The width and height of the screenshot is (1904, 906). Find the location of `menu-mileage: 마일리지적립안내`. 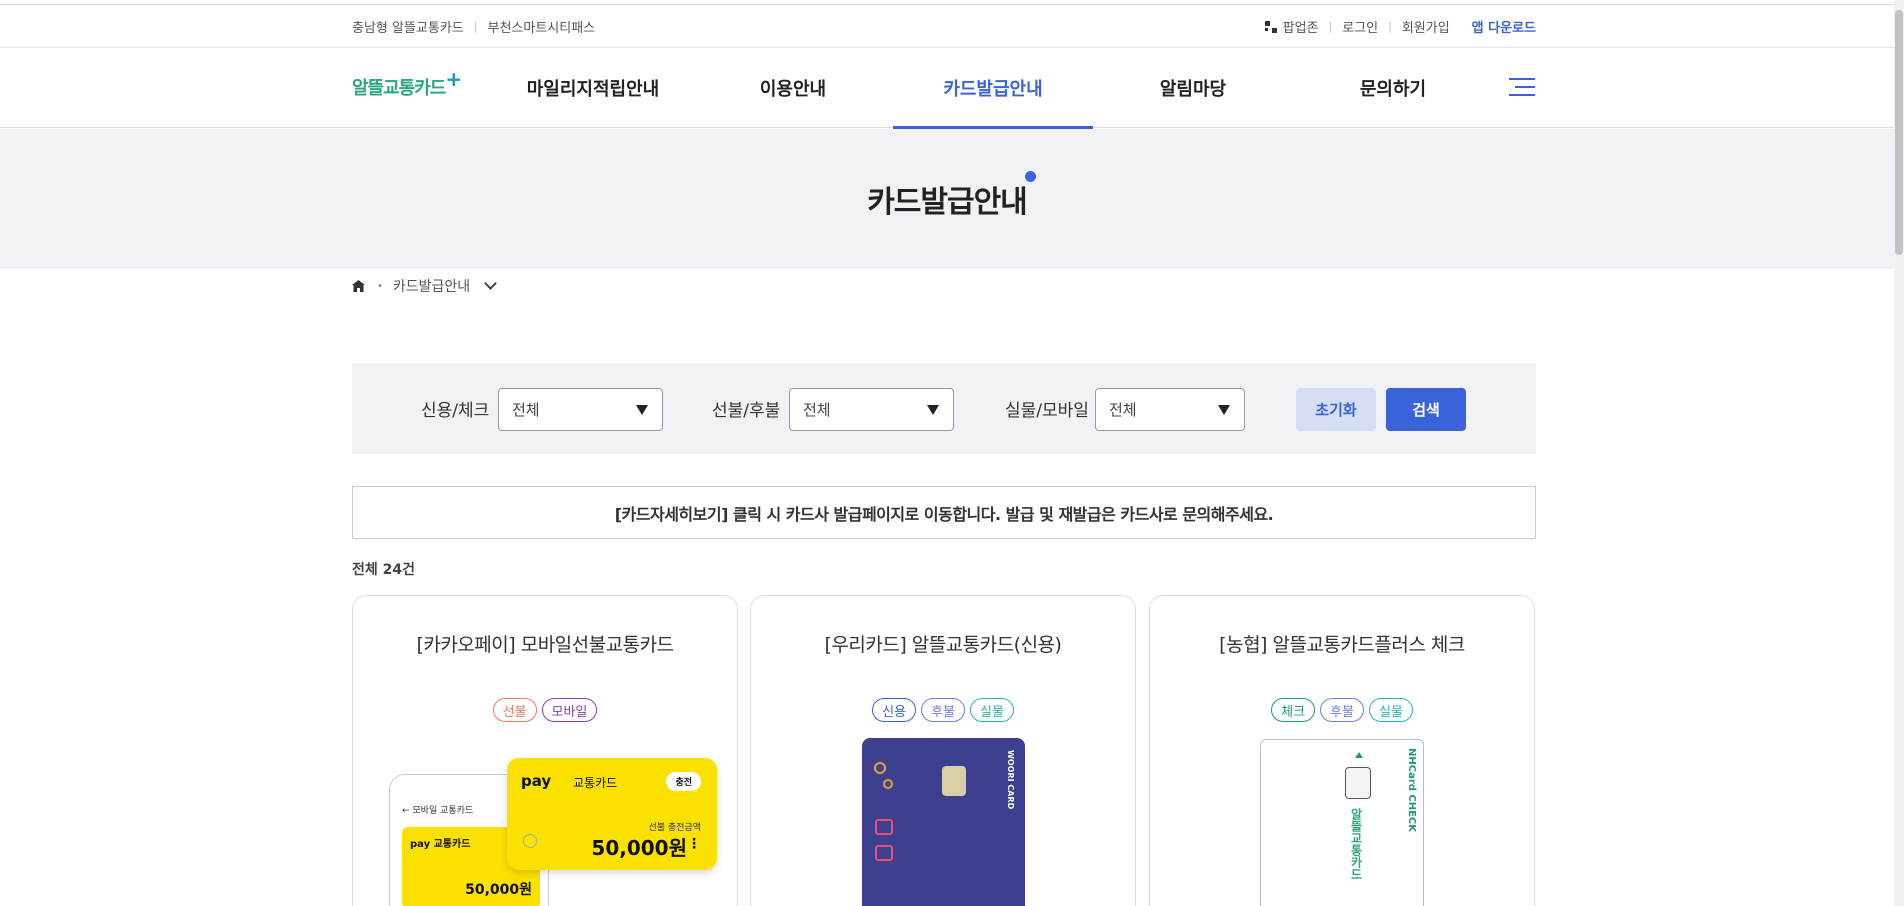

menu-mileage: 마일리지적립안내 is located at coordinates (593, 88).